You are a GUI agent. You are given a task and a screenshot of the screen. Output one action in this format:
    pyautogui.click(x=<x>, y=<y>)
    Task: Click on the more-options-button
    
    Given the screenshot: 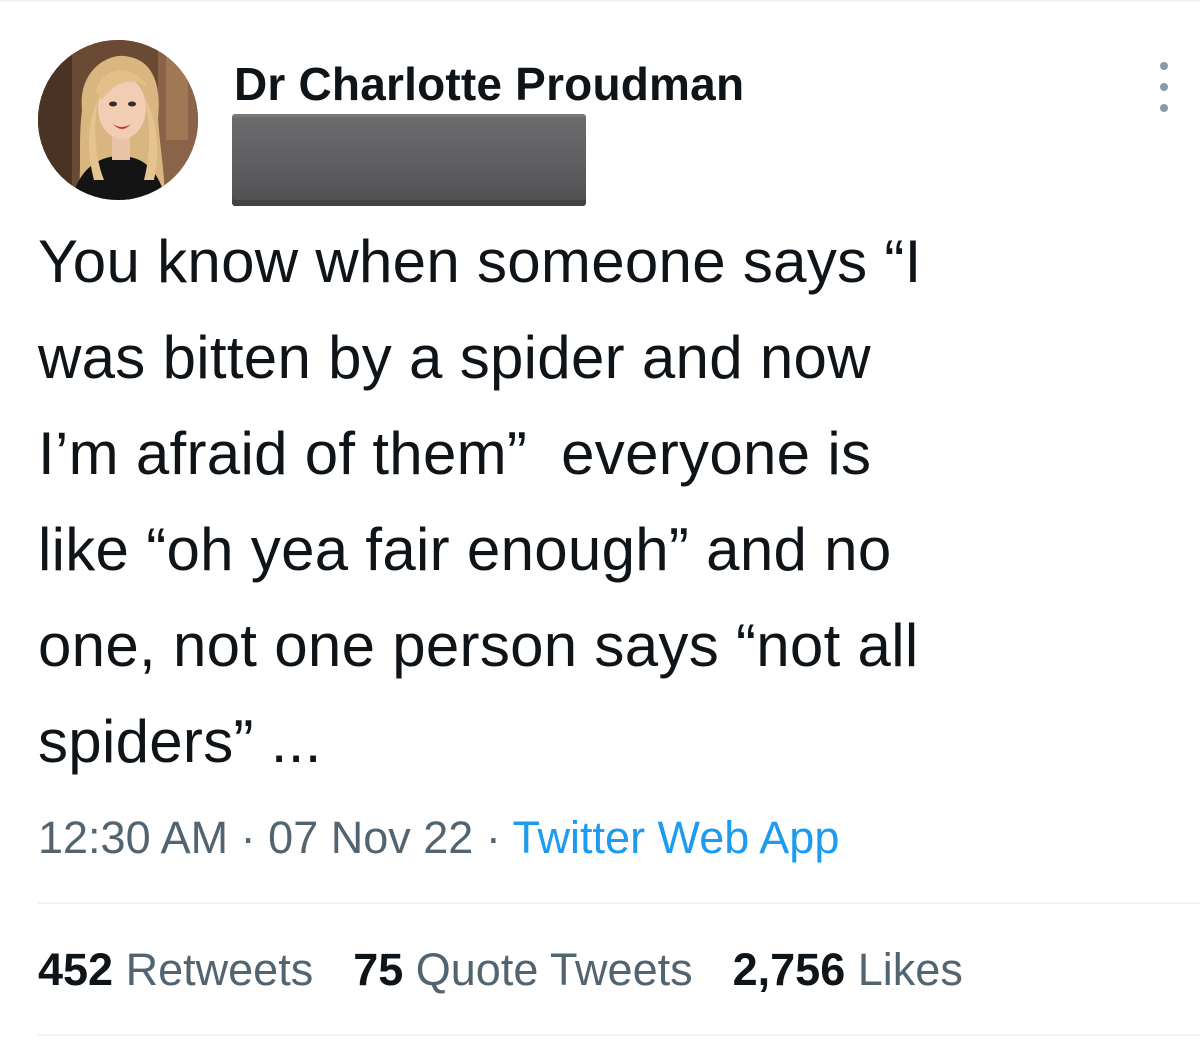 What is the action you would take?
    pyautogui.click(x=1164, y=87)
    